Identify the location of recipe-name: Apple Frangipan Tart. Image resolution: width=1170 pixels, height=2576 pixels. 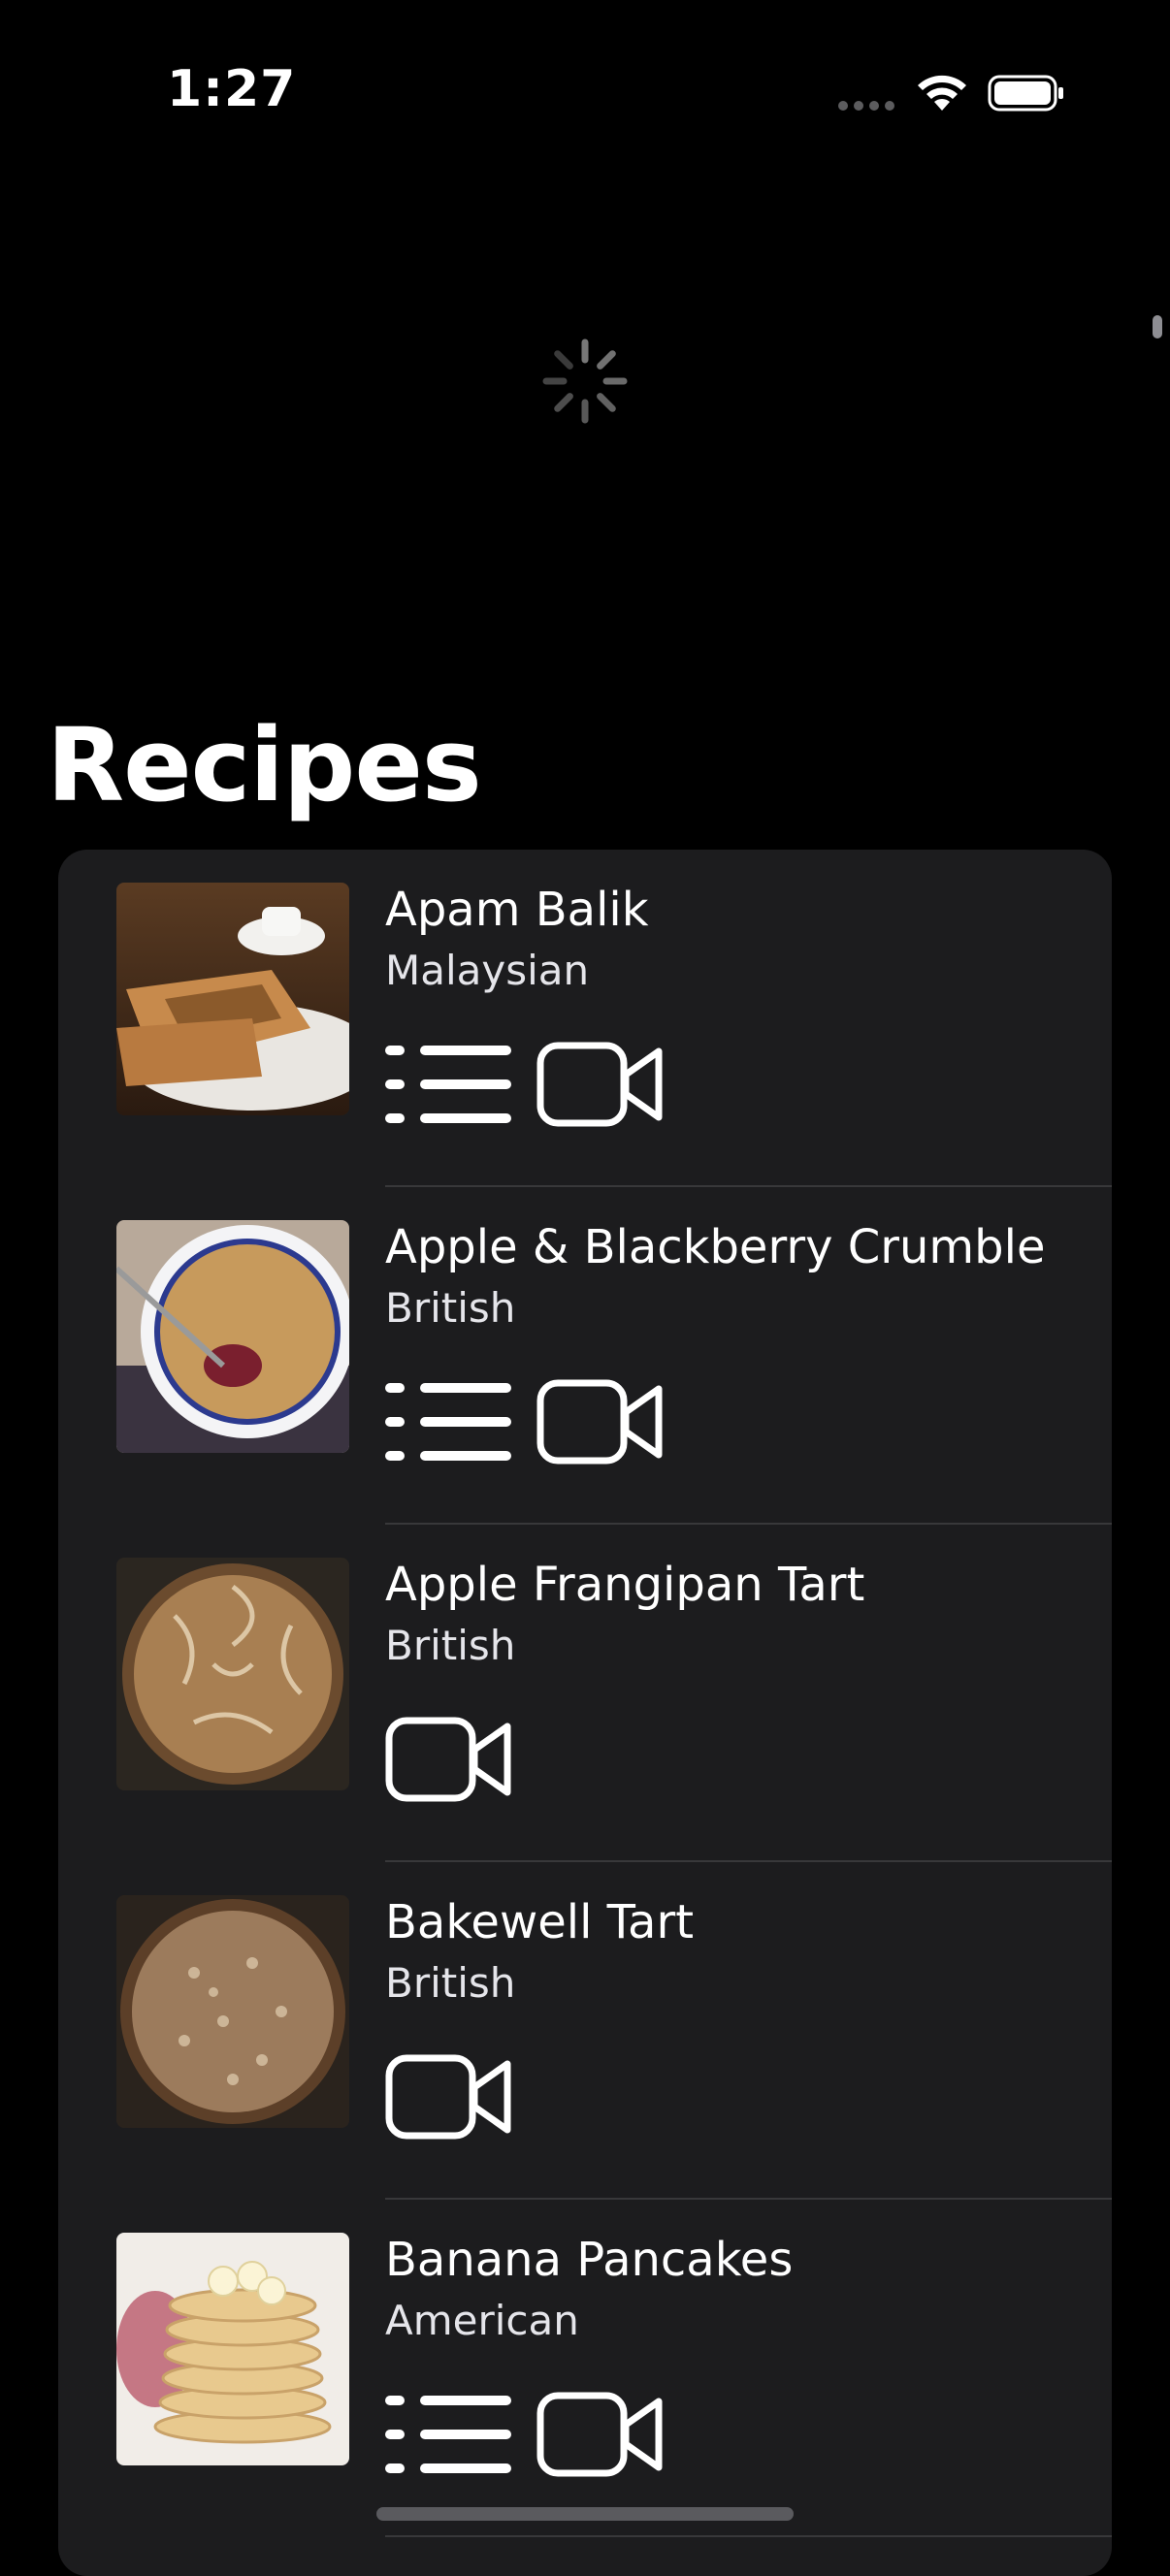
(625, 1585).